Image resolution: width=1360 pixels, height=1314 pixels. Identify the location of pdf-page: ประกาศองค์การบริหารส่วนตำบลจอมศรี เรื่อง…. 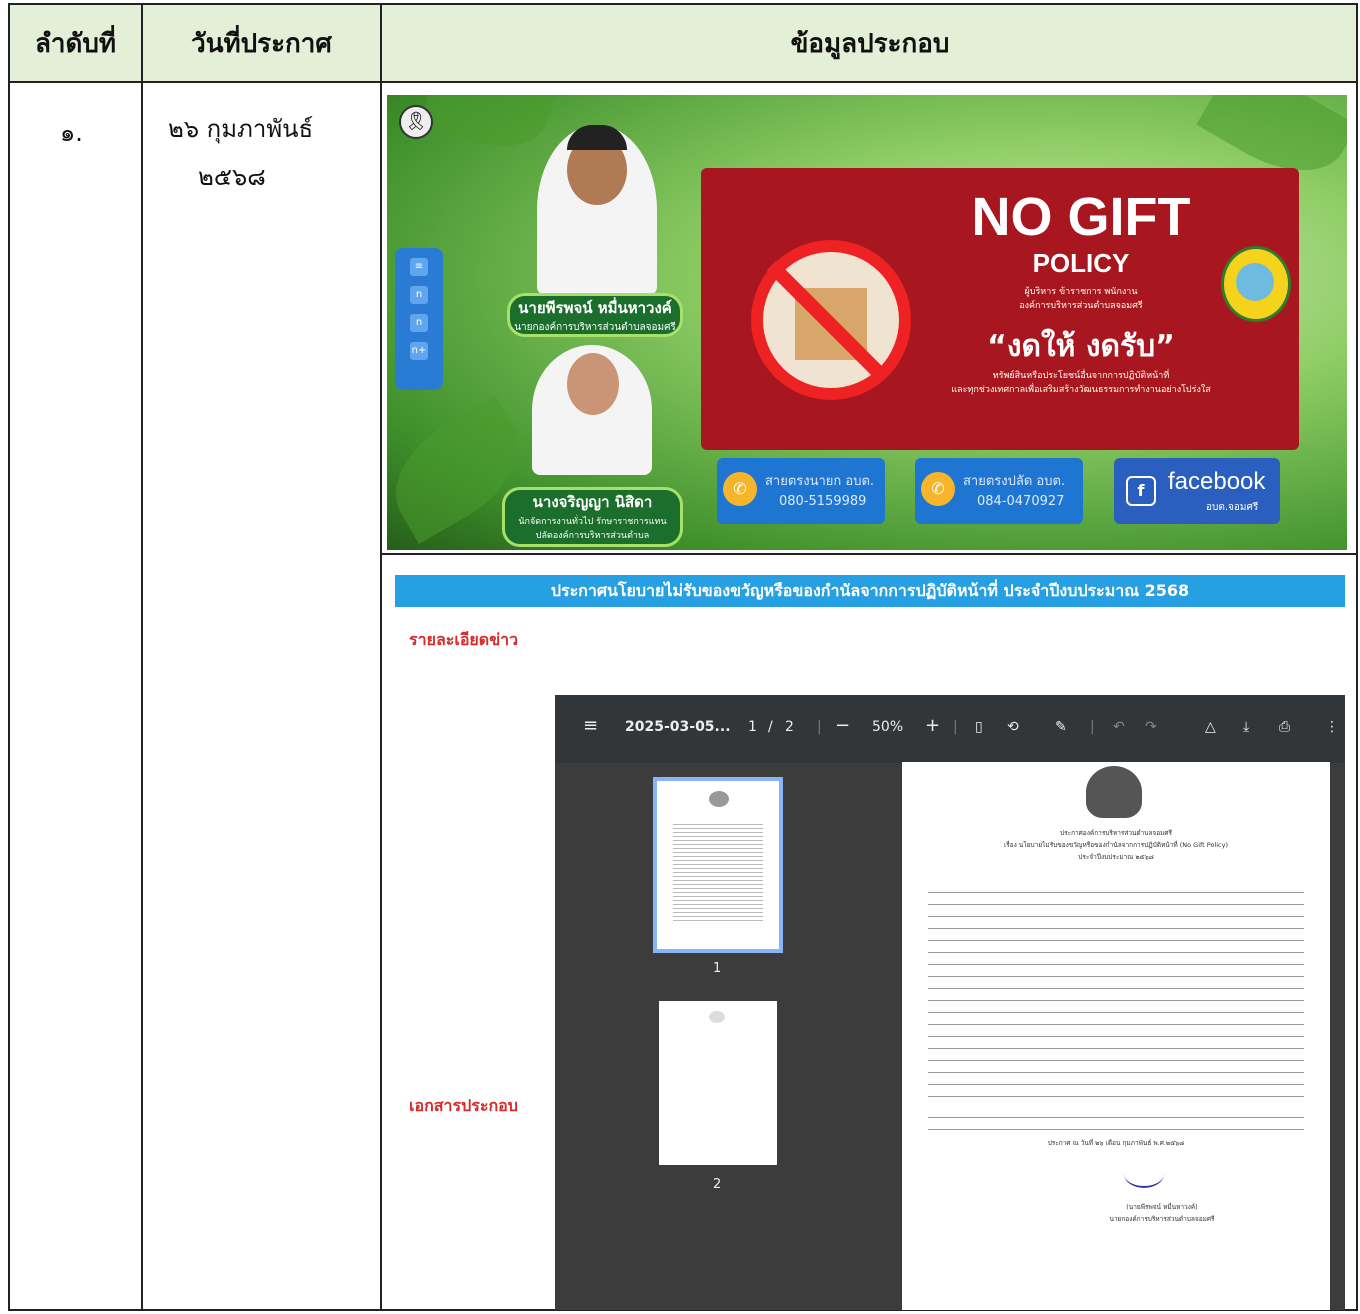
(1116, 1036).